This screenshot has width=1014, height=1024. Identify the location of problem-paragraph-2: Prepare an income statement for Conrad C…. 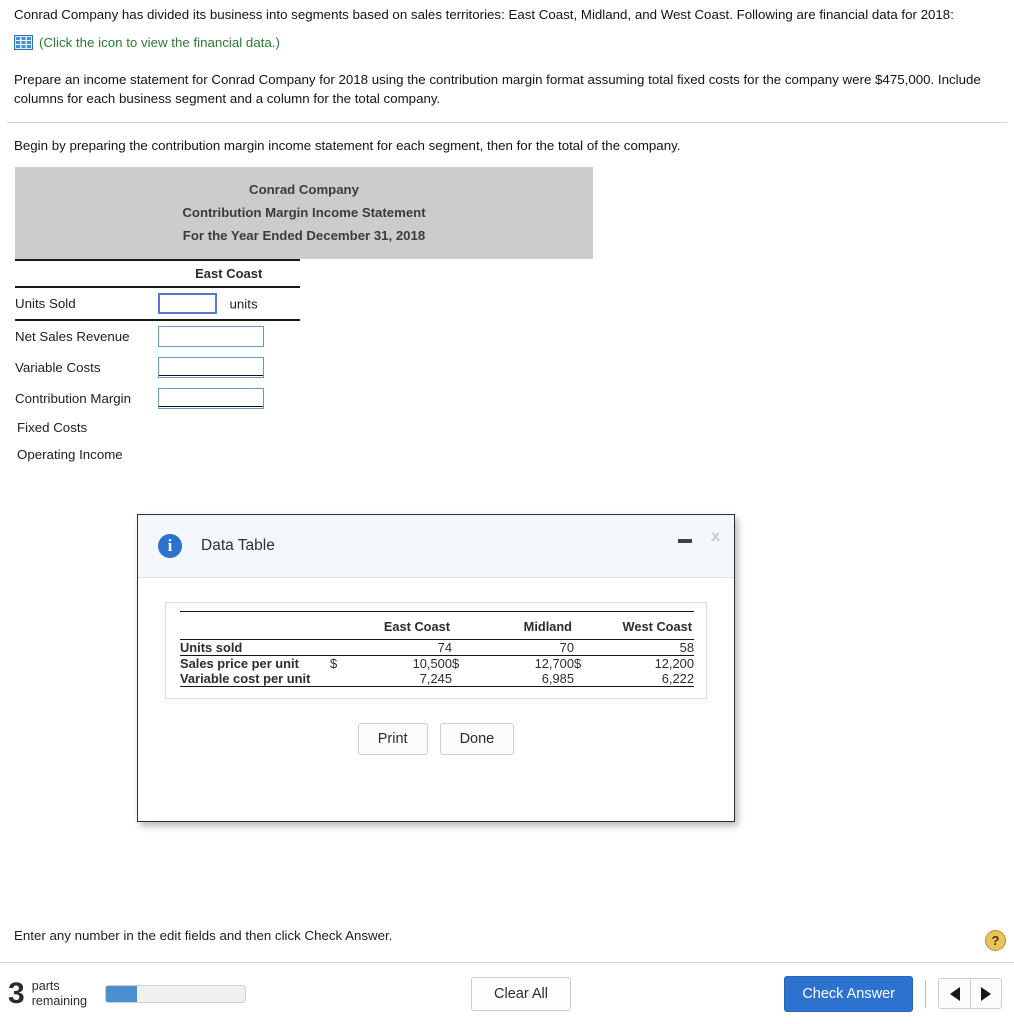
(497, 88).